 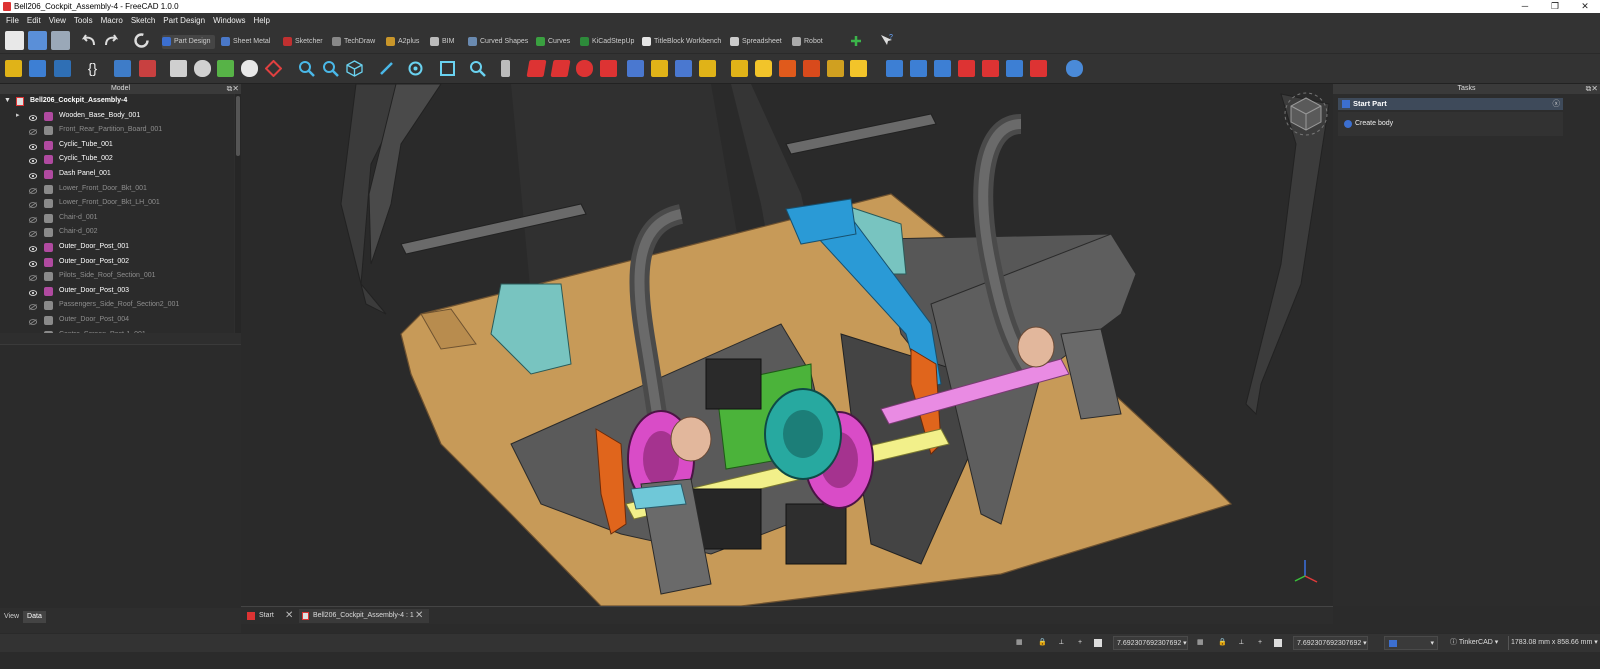 I want to click on tree-item: Chair-d_001, so click(x=117, y=218).